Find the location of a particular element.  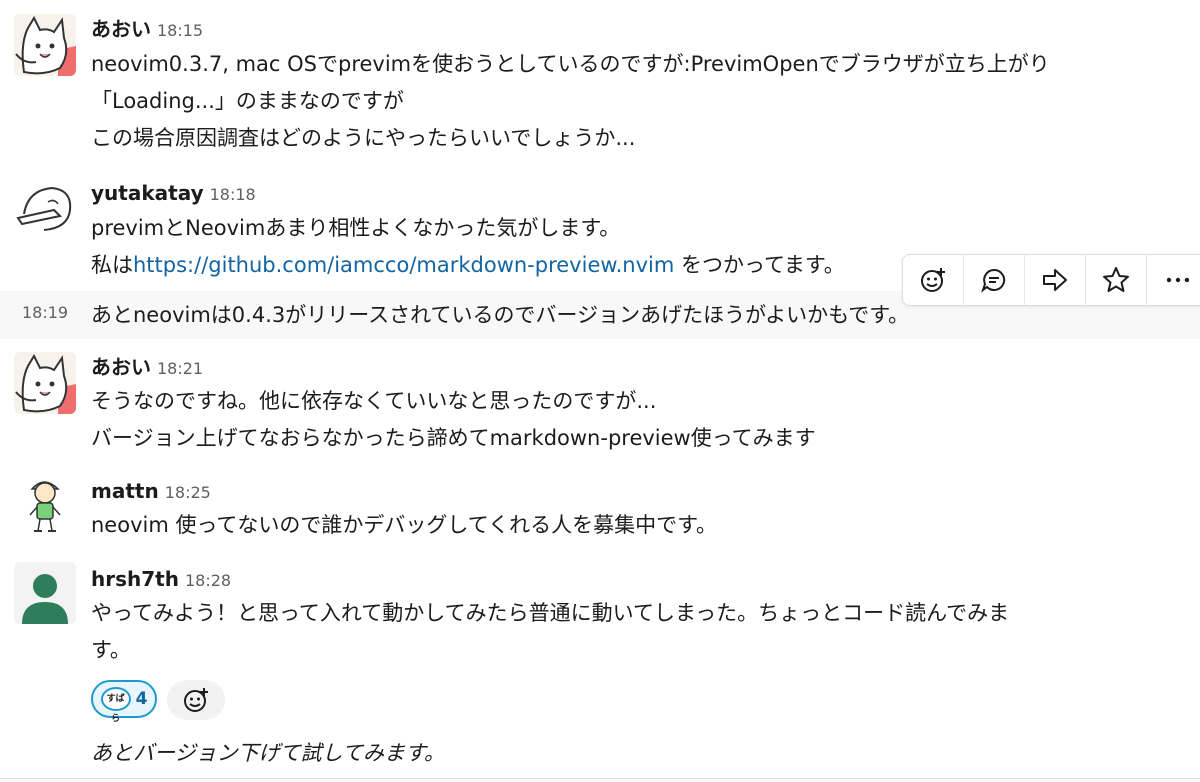

reaction-subara: すばら 4 is located at coordinates (124, 702).